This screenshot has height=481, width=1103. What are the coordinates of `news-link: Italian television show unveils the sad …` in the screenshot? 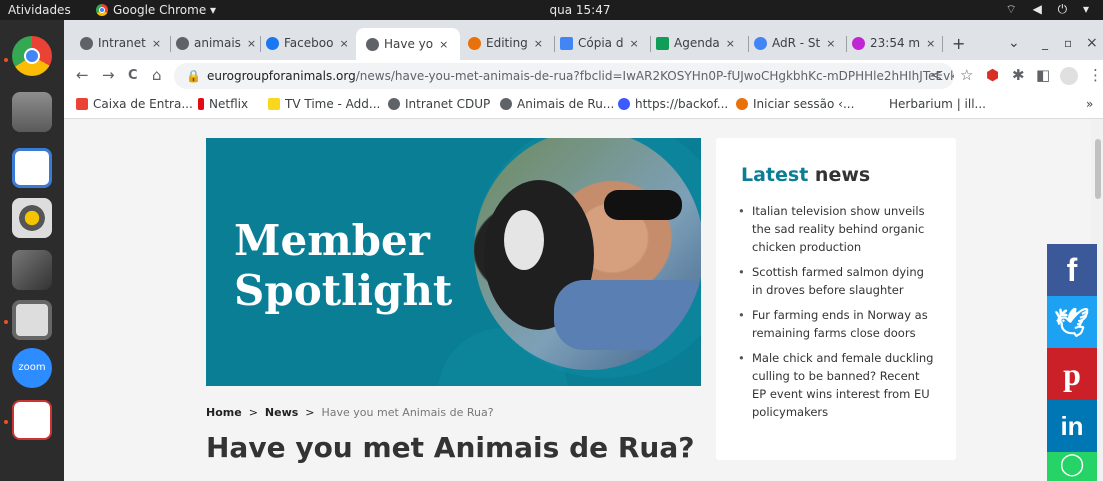 It's located at (836, 229).